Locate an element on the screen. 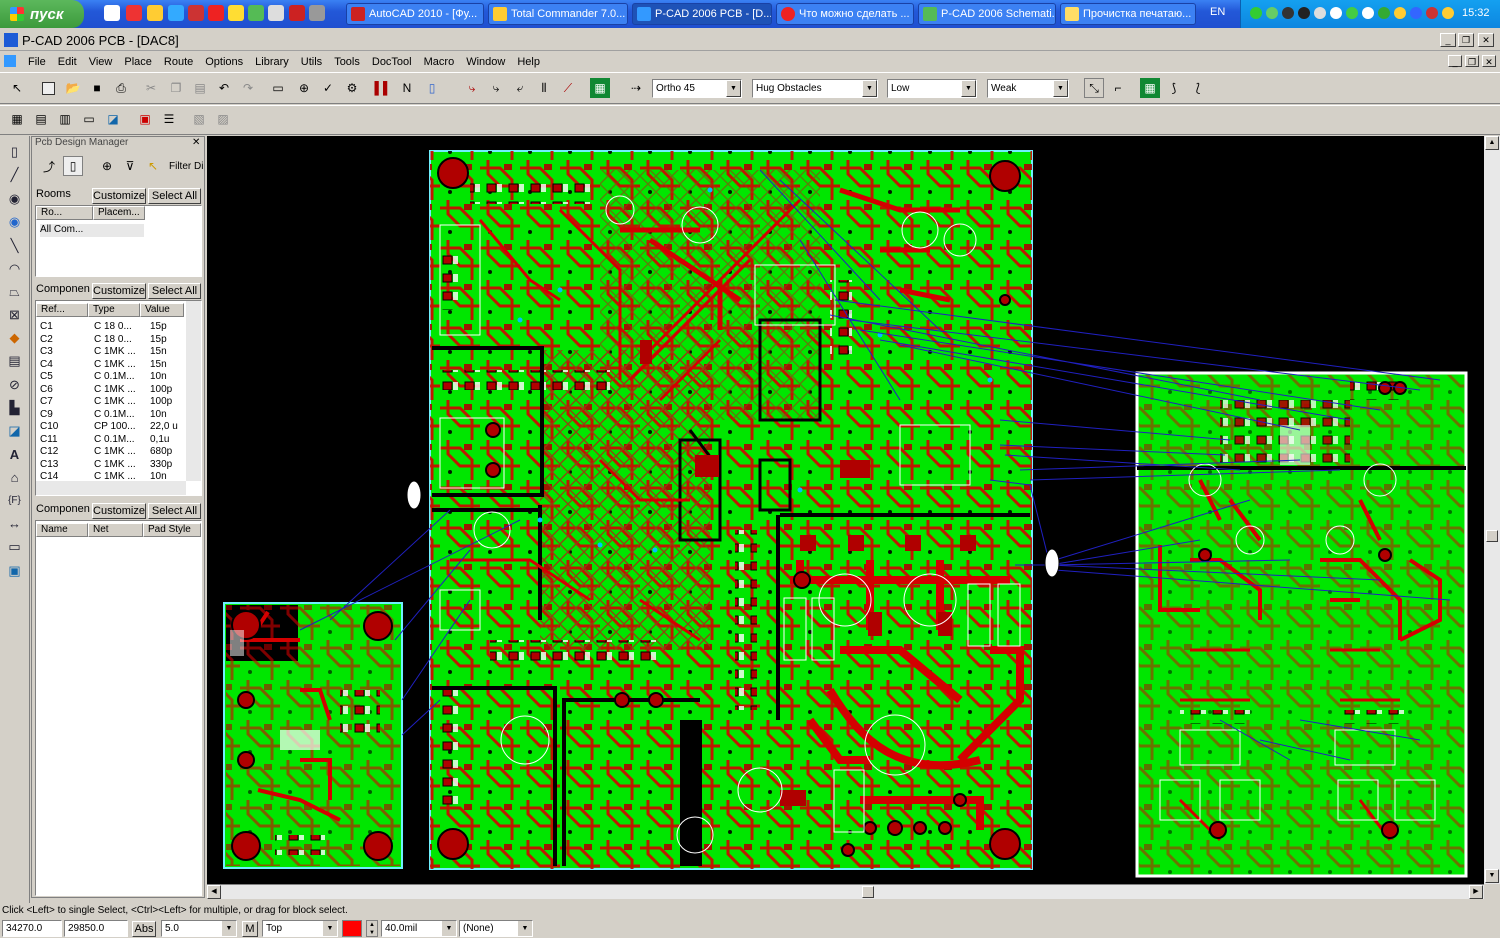 This screenshot has width=1500, height=938. table-row: C2 C 18 0... 15p is located at coordinates (115, 340).